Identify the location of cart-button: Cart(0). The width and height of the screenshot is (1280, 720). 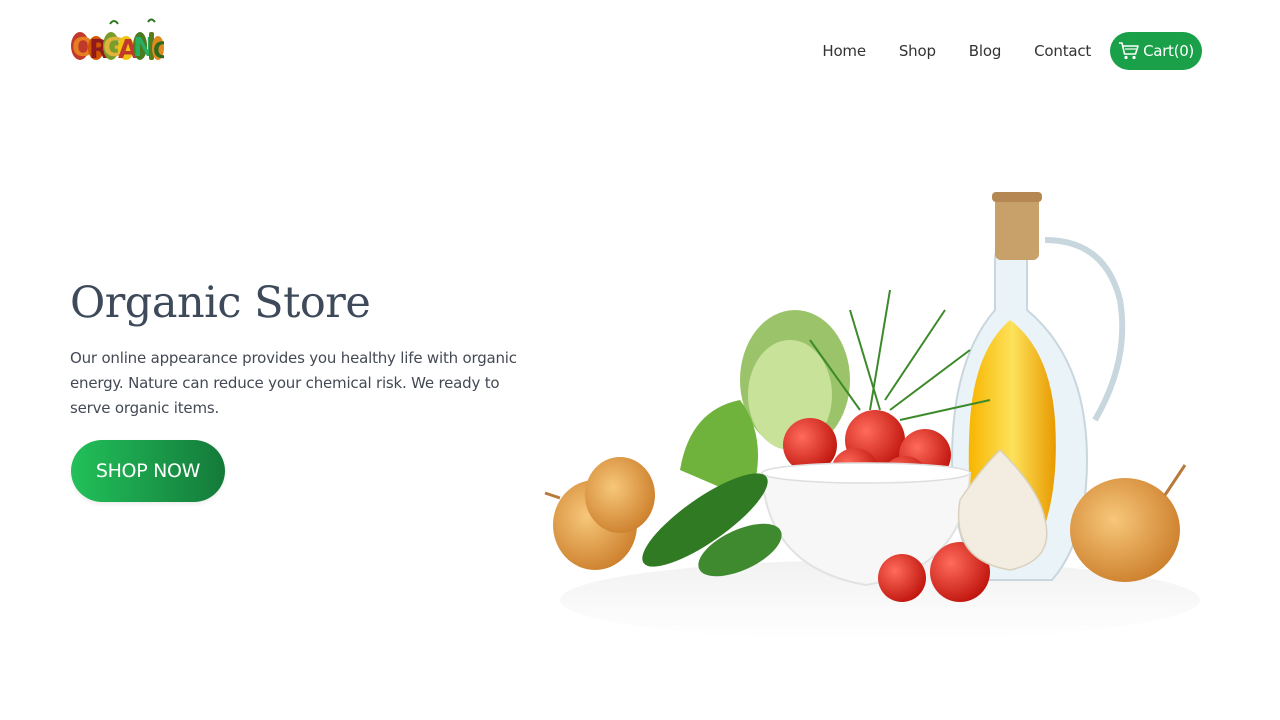
(1156, 51).